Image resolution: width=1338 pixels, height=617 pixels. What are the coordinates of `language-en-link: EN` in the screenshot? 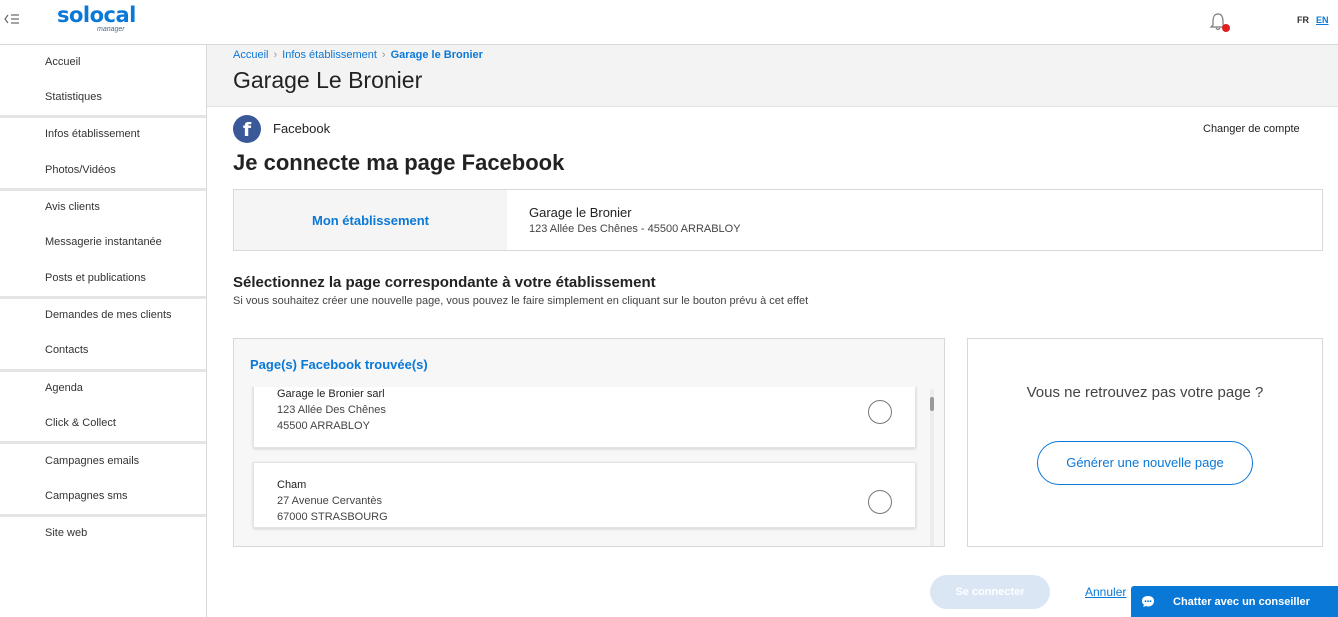 It's located at (1322, 20).